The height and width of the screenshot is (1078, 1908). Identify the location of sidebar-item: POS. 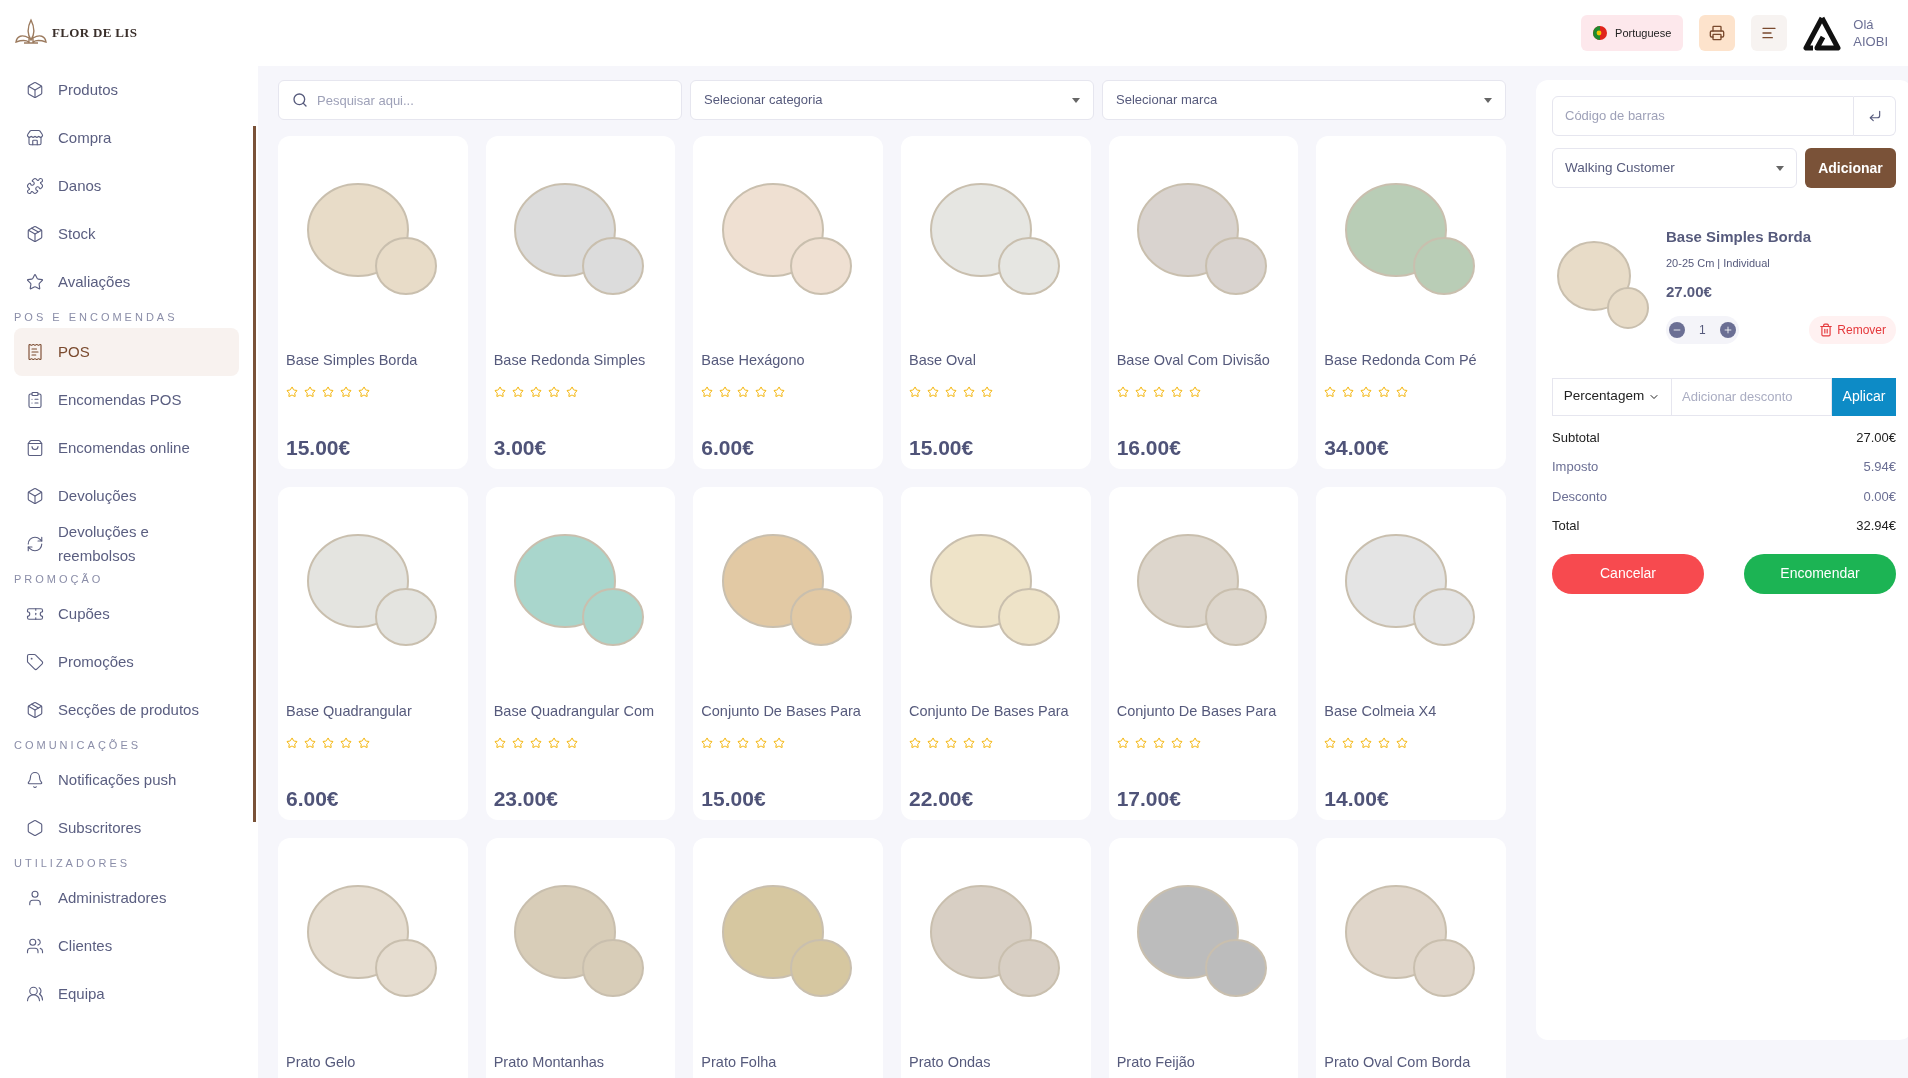
(126, 352).